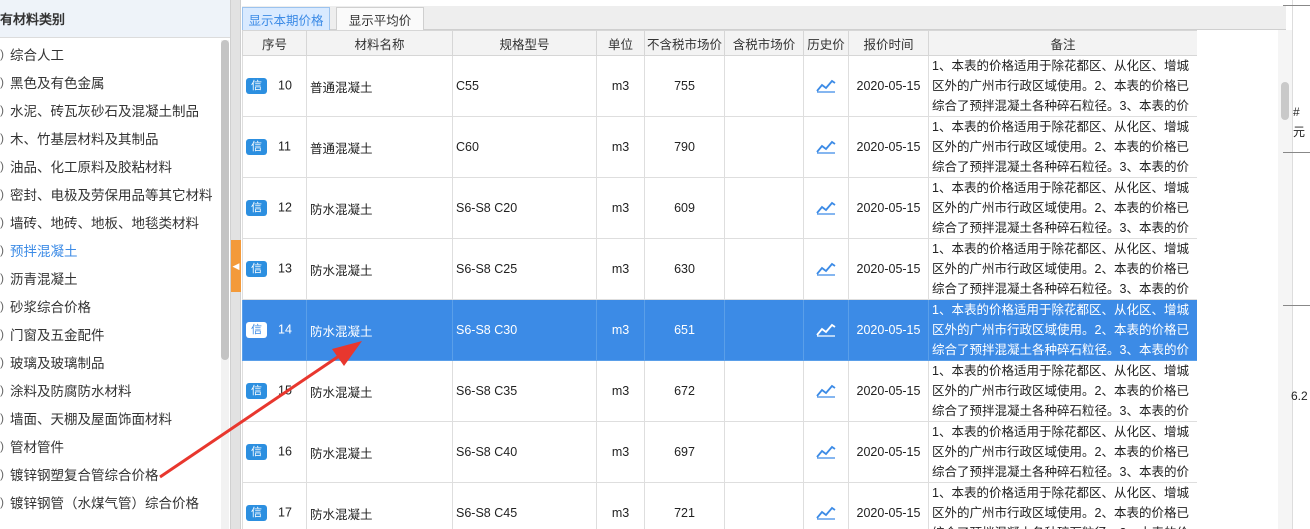  What do you see at coordinates (1062, 43) in the screenshot?
I see `header-remark: 备注` at bounding box center [1062, 43].